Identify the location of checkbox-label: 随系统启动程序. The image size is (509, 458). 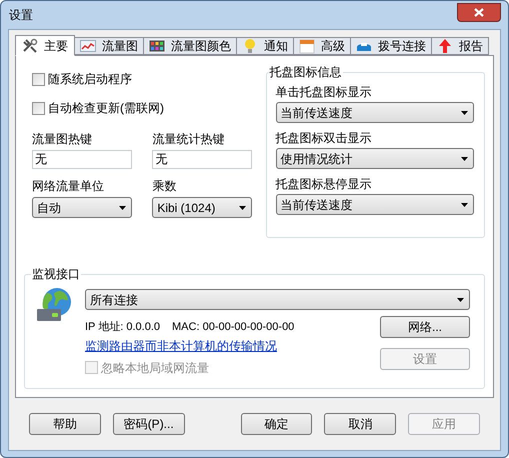
(90, 79).